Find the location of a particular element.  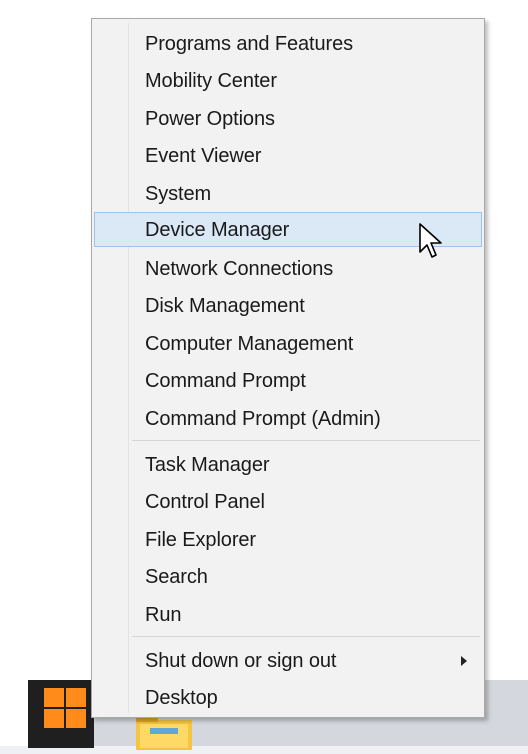

menu-item-shut-down-or-sign-out: Shut down or sign out is located at coordinates (288, 660).